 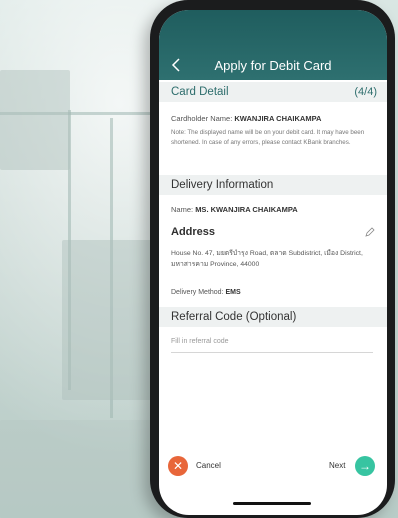 I want to click on pencil-icon, so click(x=370, y=232).